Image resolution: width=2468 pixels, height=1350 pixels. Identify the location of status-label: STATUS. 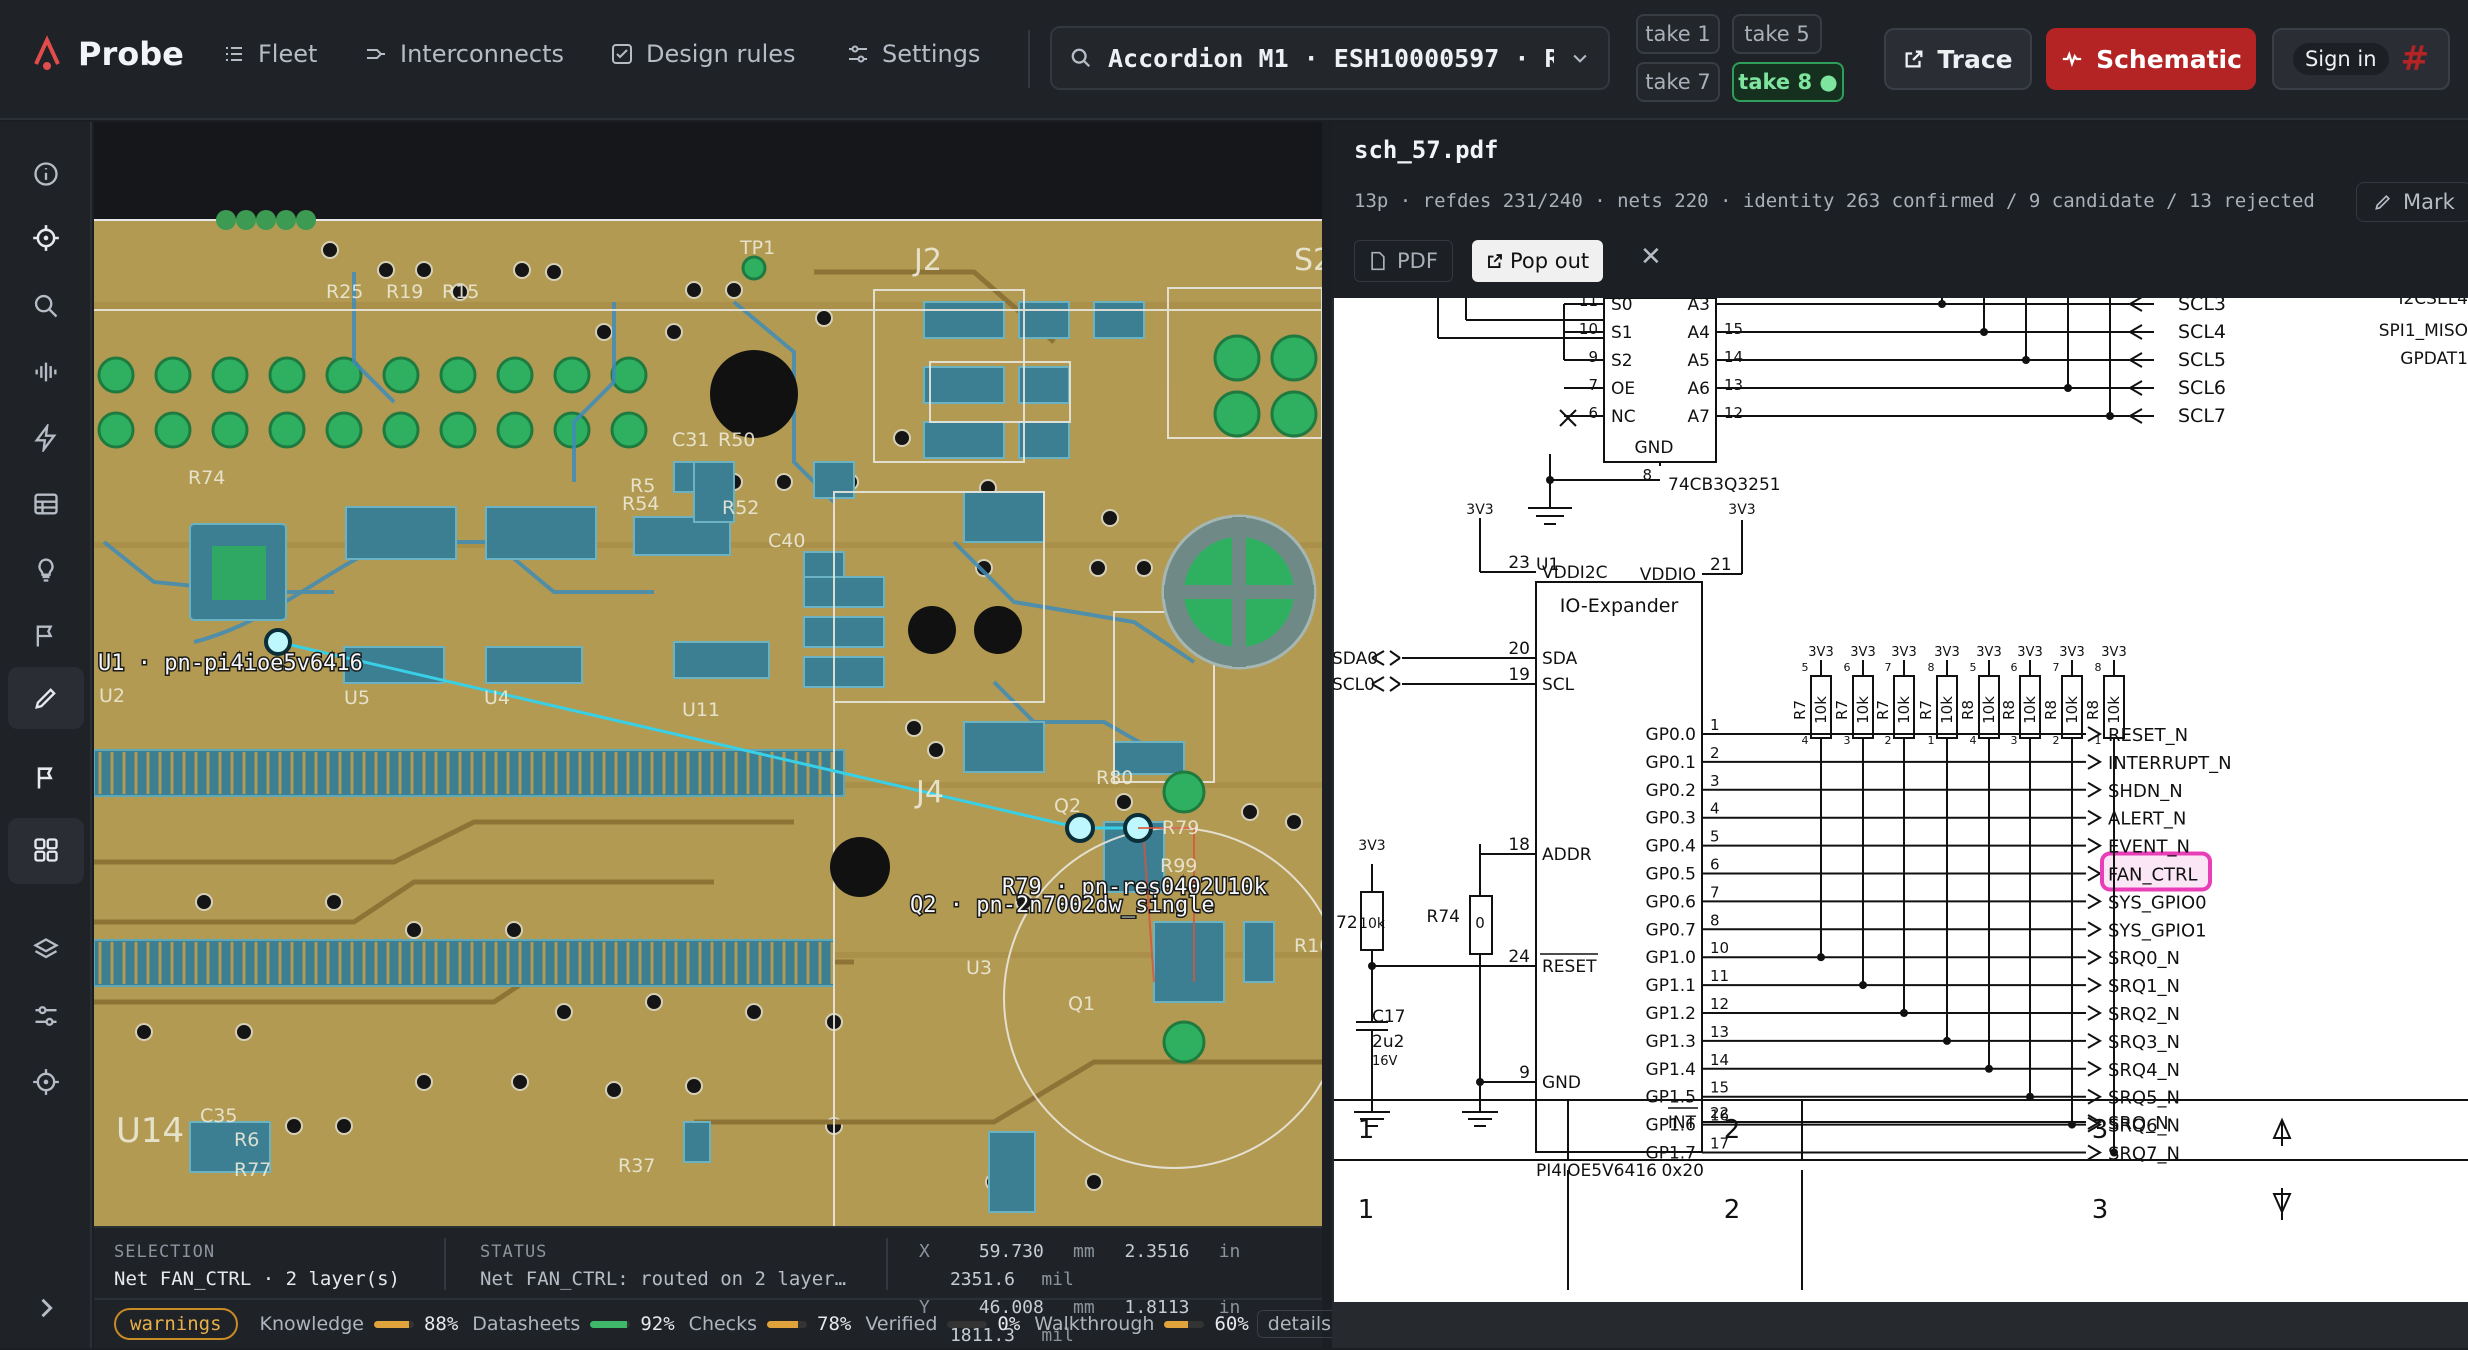
(514, 1252).